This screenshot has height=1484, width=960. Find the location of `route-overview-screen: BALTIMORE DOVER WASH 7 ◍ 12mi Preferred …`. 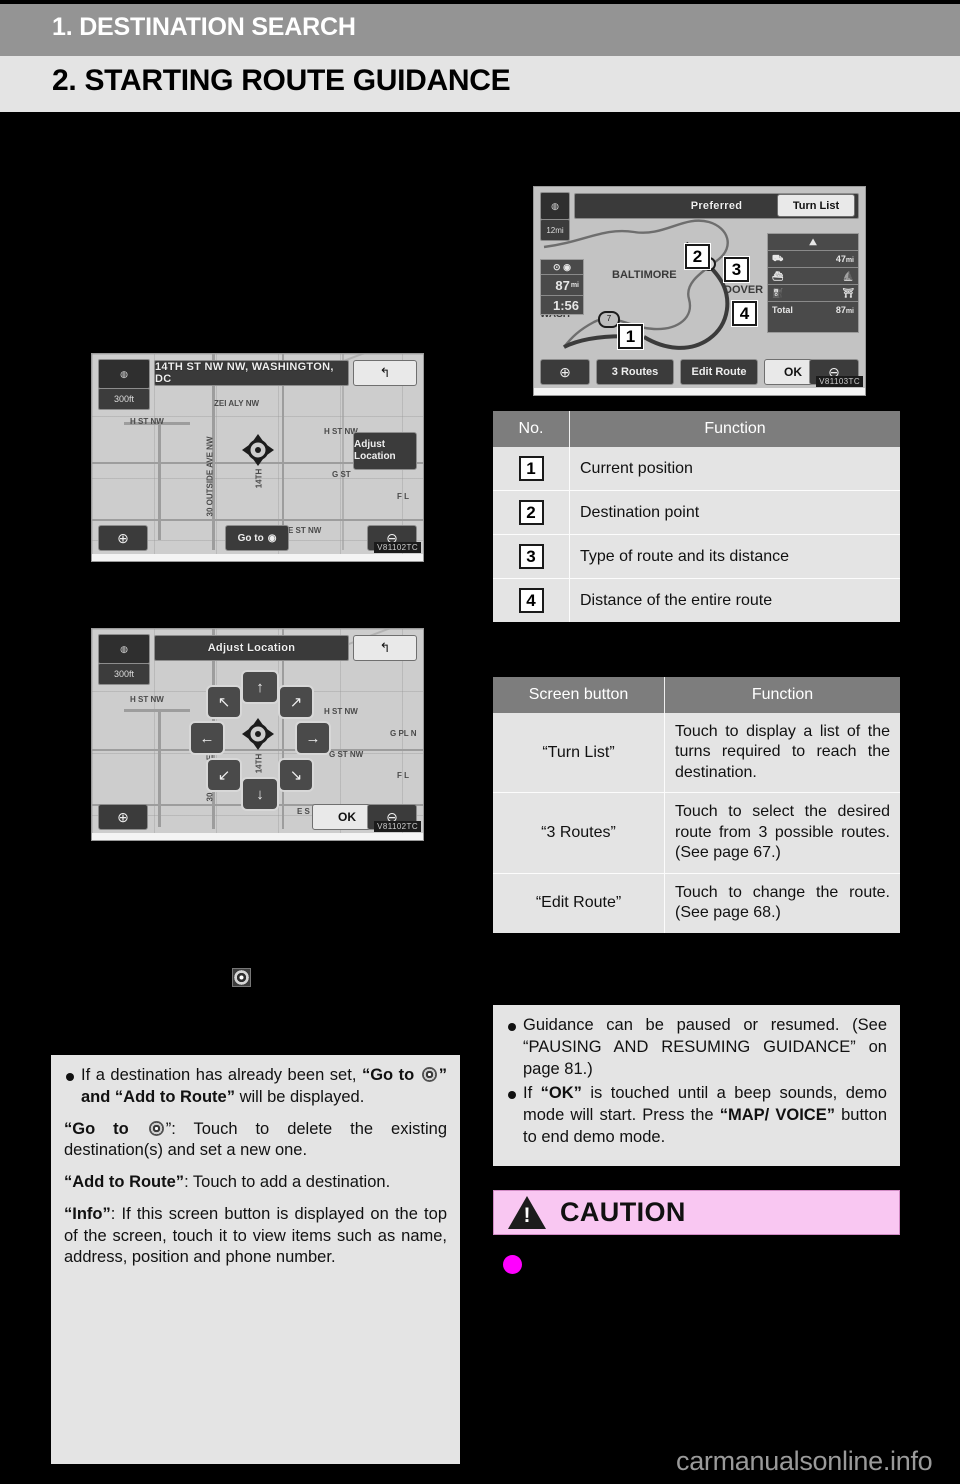

route-overview-screen: BALTIMORE DOVER WASH 7 ◍ 12mi Preferred … is located at coordinates (699, 291).